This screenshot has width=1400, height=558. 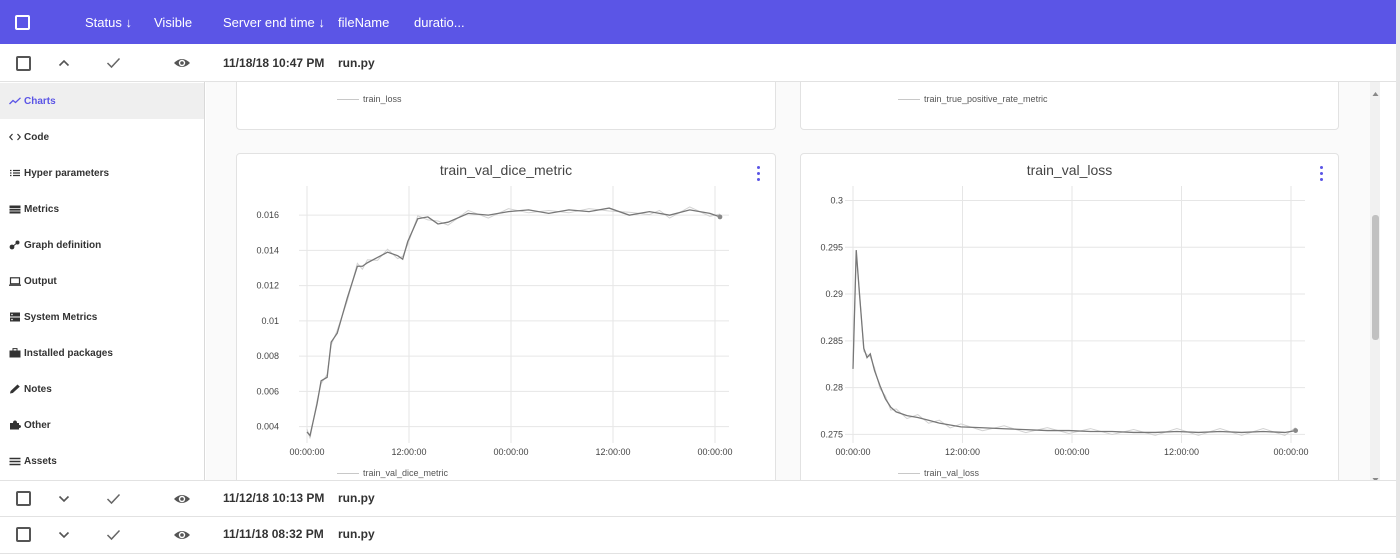 I want to click on select-all-checkbox, so click(x=22, y=22).